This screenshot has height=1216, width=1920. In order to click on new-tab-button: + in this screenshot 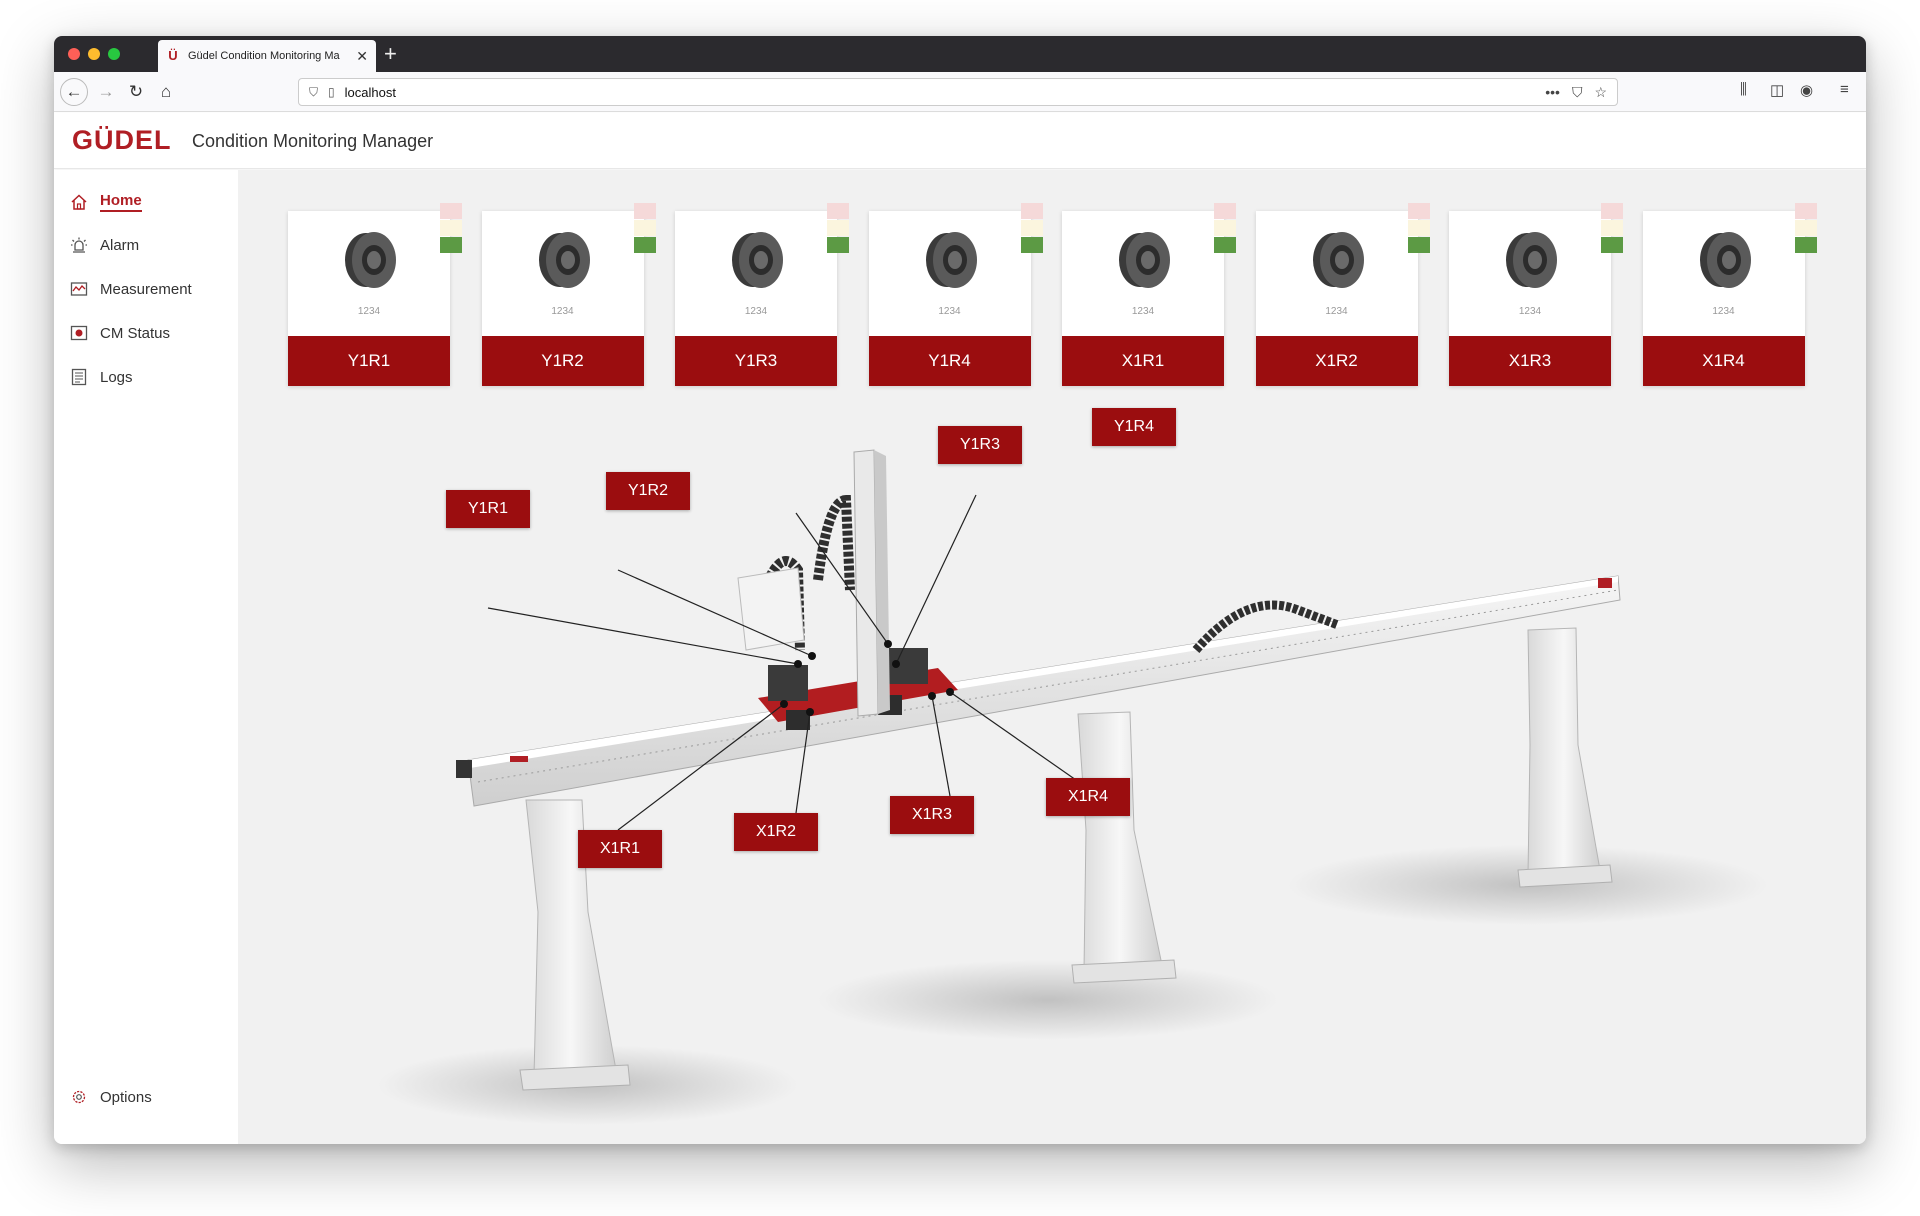, I will do `click(390, 54)`.